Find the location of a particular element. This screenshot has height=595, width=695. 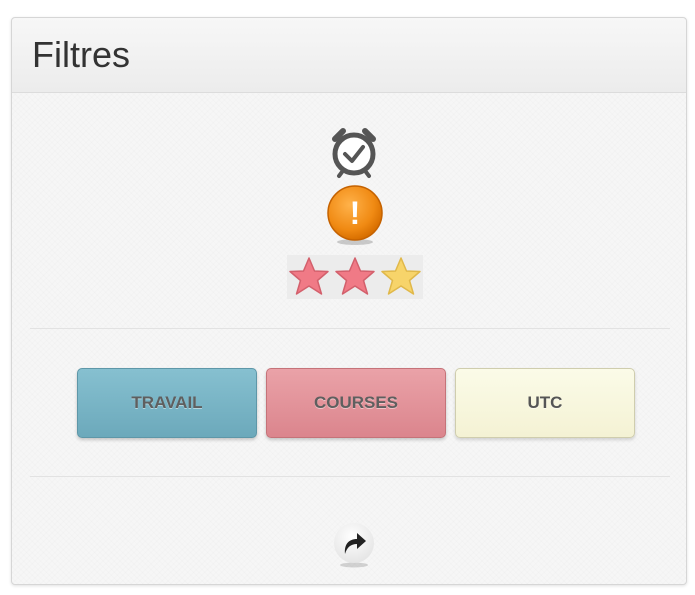

exclamation-symbol: ! is located at coordinates (355, 213).